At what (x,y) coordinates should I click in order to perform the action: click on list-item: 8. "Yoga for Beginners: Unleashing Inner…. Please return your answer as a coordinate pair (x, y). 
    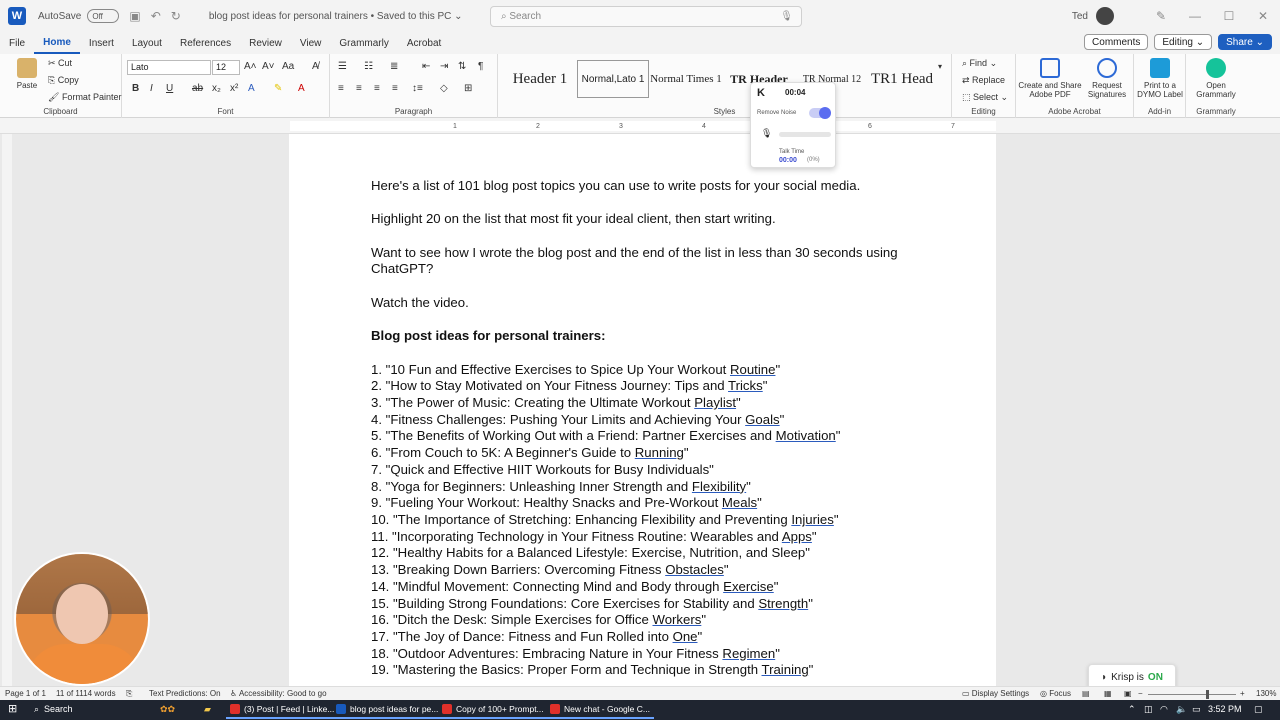
    Looking at the image, I should click on (651, 487).